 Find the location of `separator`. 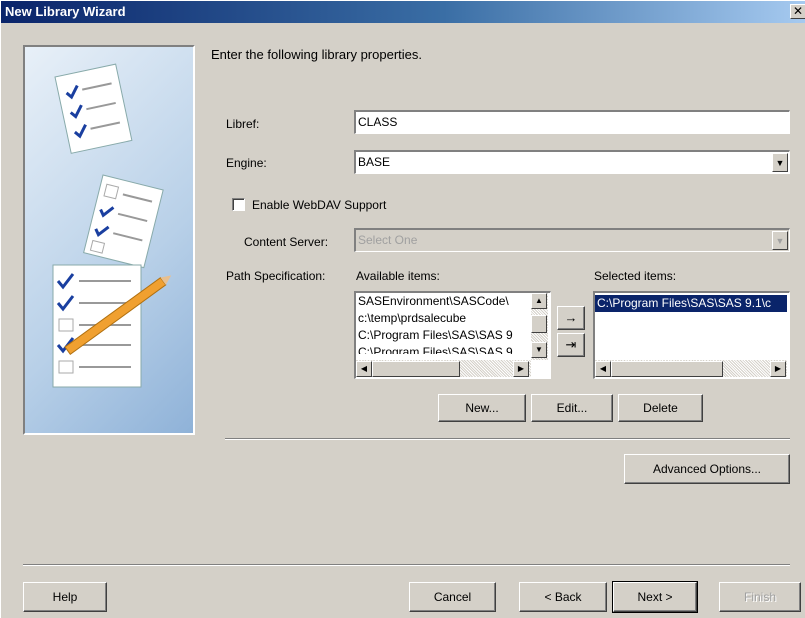

separator is located at coordinates (507, 439).